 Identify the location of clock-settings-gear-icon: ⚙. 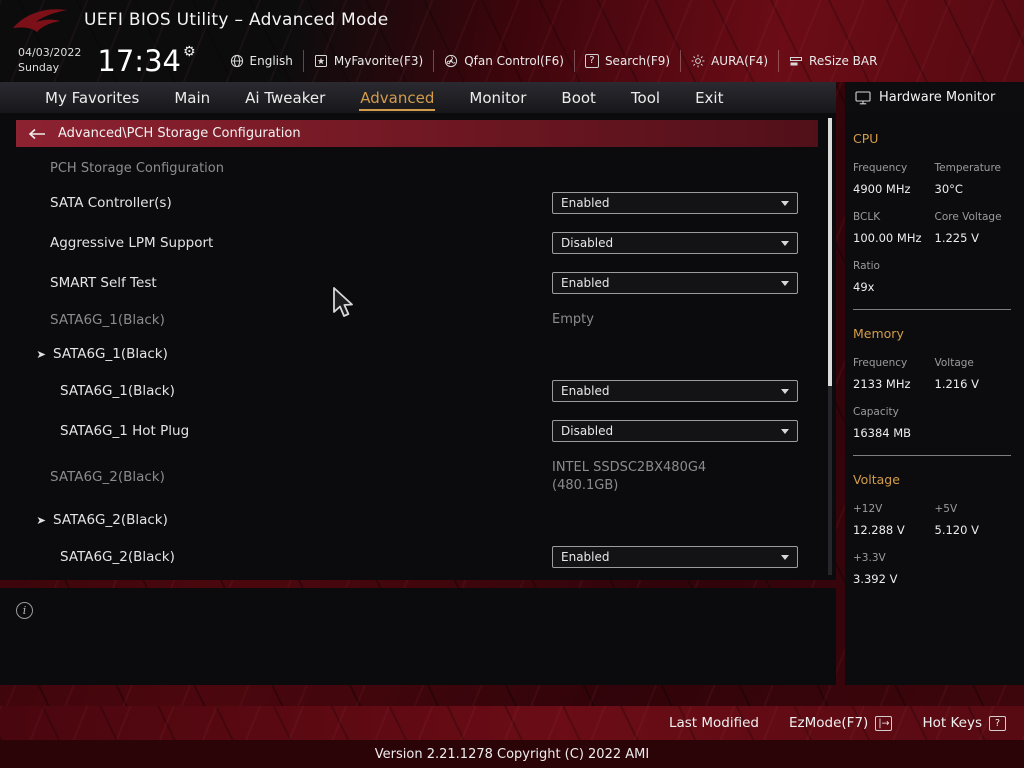
(189, 52).